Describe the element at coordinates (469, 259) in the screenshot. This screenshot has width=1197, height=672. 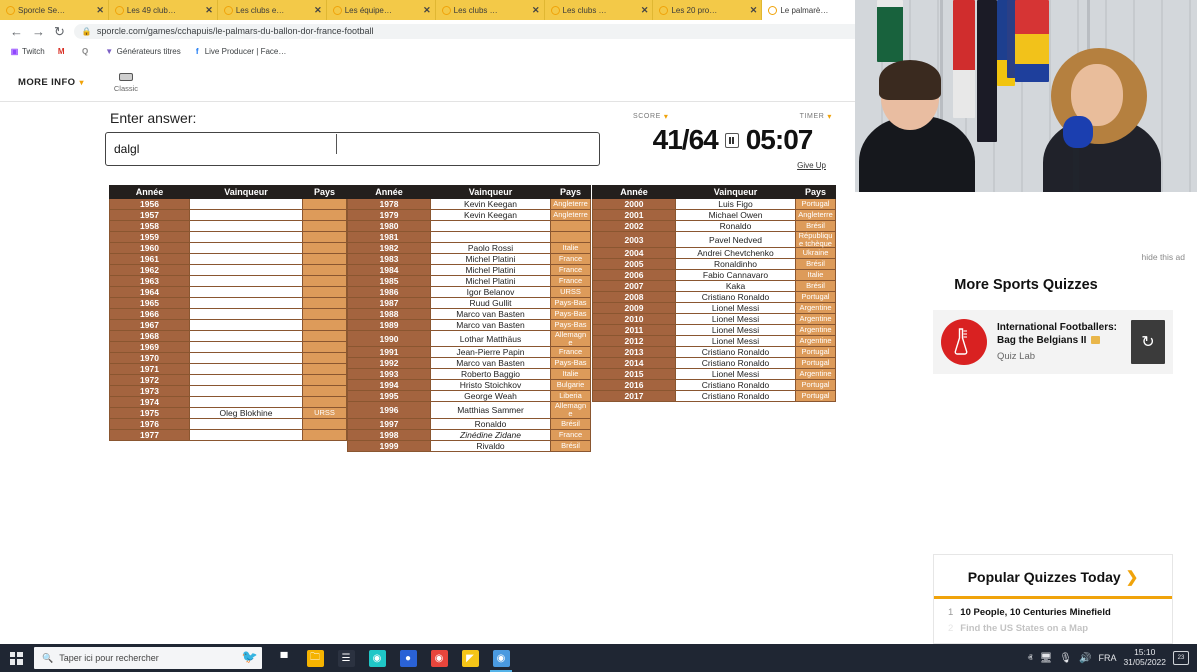
I see `table-row: 1983 Michel Platini France` at that location.